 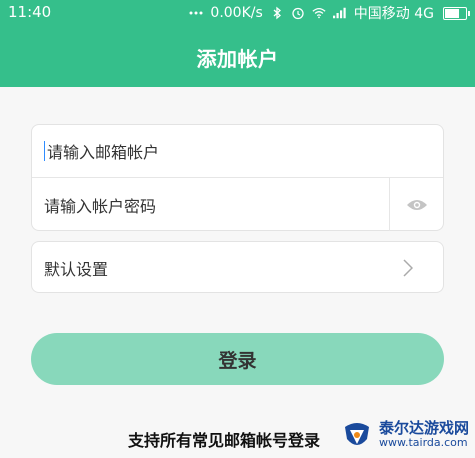 What do you see at coordinates (393, 14) in the screenshot?
I see `carrier-label: 中国移动 4G` at bounding box center [393, 14].